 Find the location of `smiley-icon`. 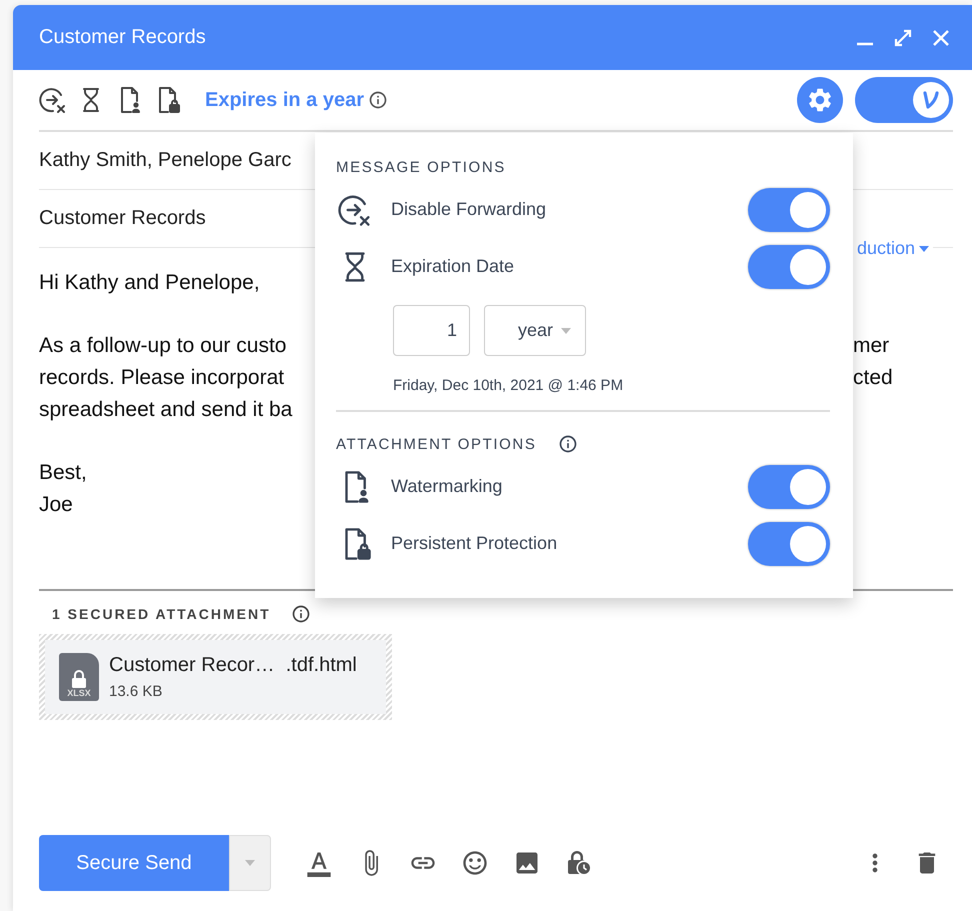

smiley-icon is located at coordinates (475, 863).